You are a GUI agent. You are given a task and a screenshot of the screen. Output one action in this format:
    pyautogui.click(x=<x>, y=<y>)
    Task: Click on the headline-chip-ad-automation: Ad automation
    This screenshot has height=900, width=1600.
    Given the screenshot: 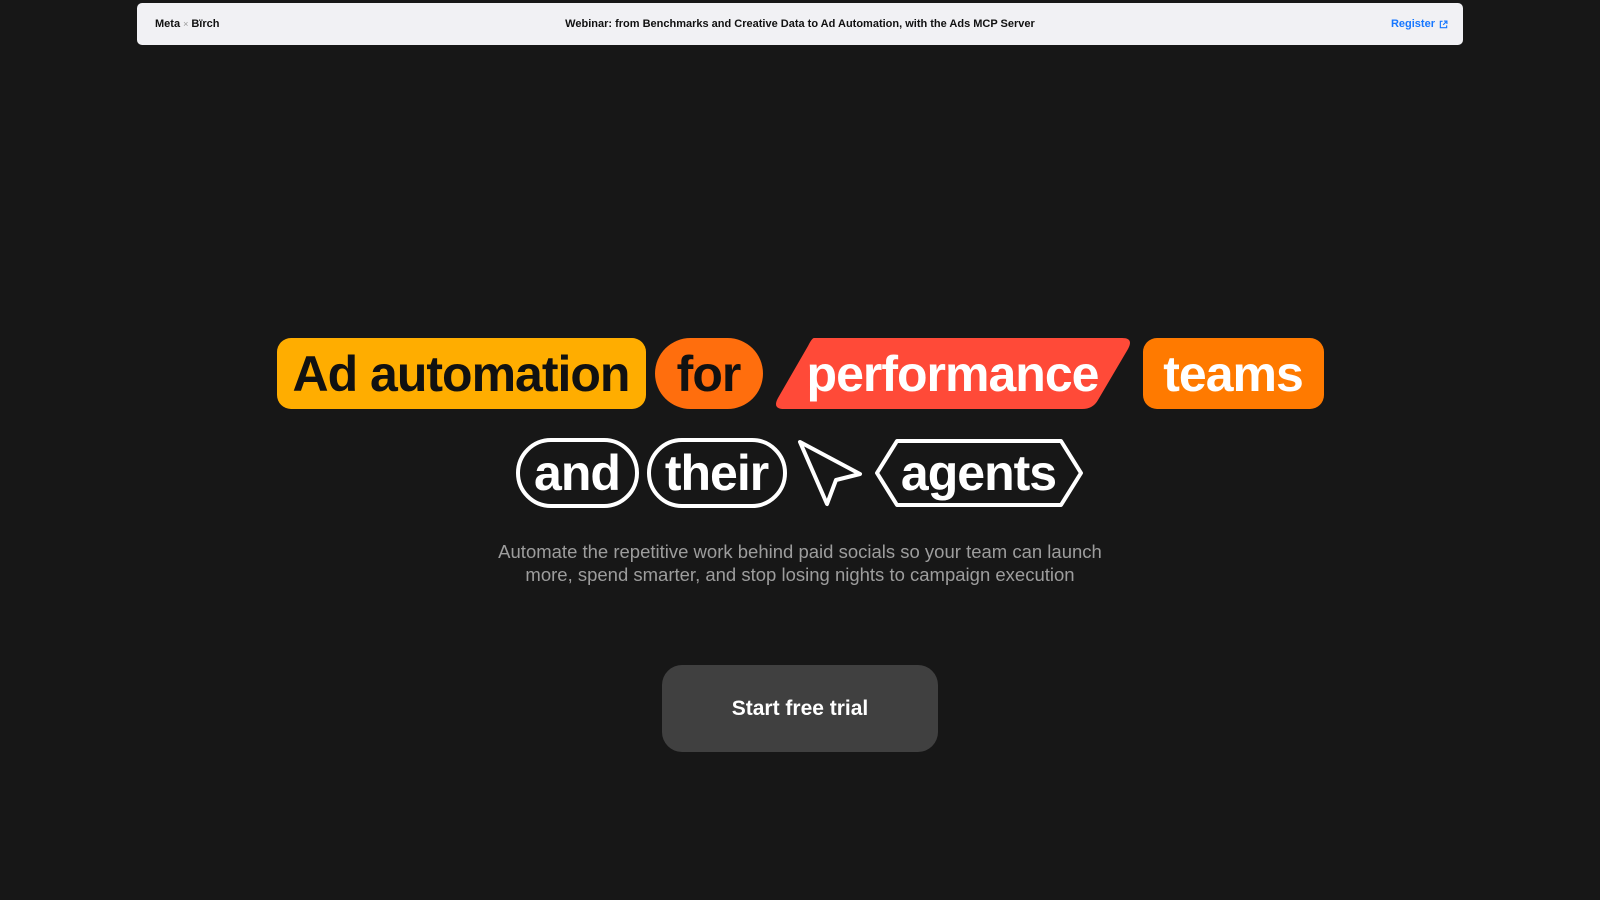 What is the action you would take?
    pyautogui.click(x=461, y=373)
    